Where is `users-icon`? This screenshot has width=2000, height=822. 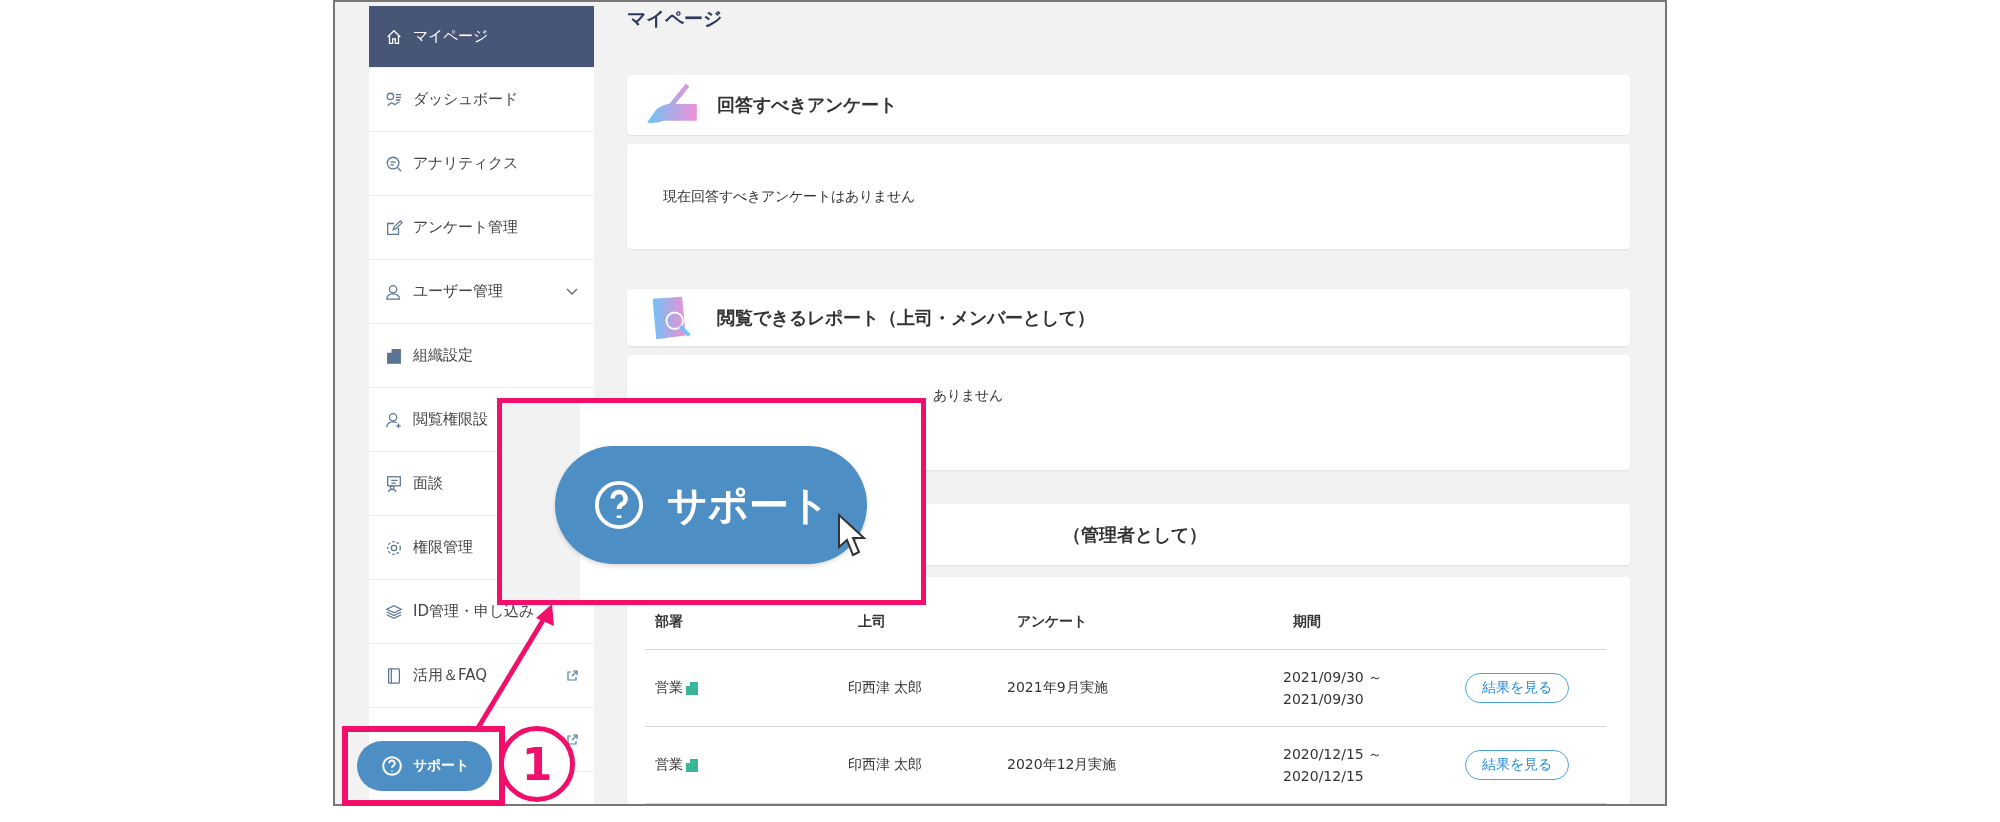 users-icon is located at coordinates (394, 291).